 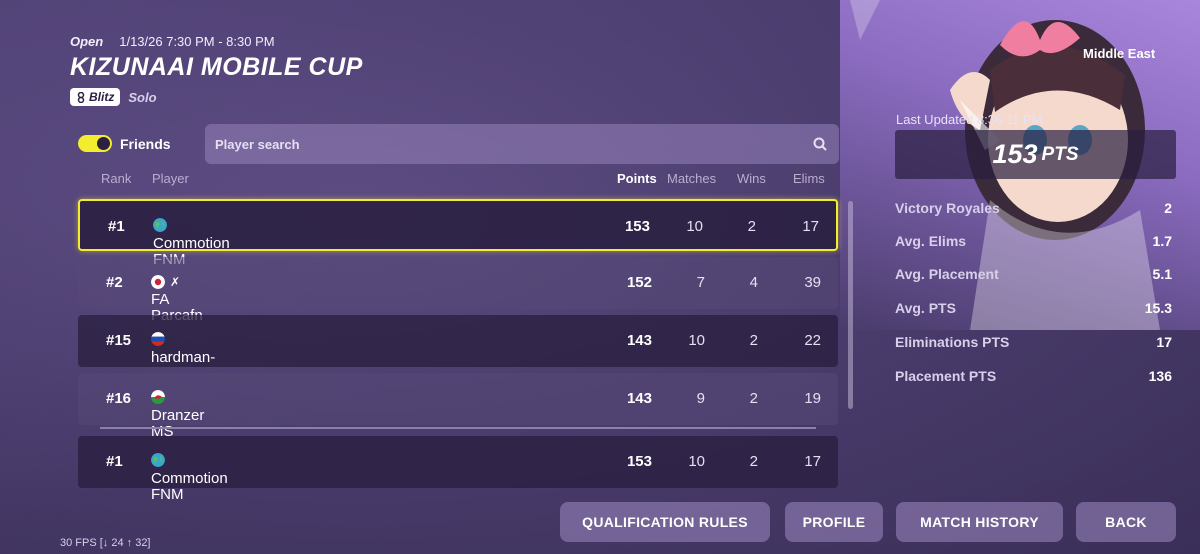 What do you see at coordinates (458, 341) in the screenshot?
I see `table-row: #15 hardman- 143 10 2 22` at bounding box center [458, 341].